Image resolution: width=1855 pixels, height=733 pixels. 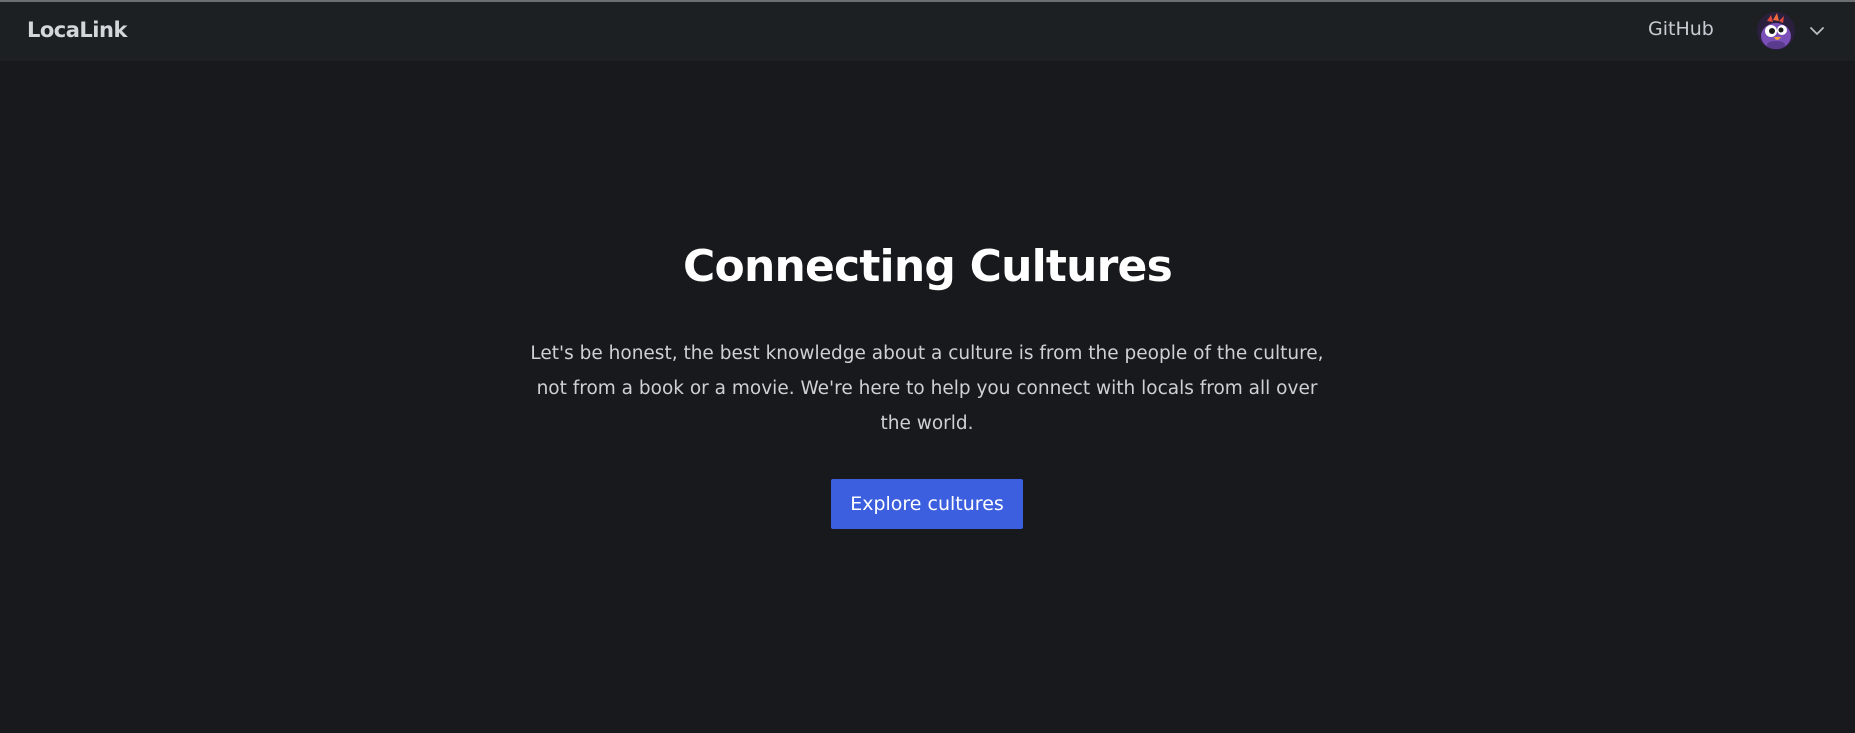 What do you see at coordinates (1681, 29) in the screenshot?
I see `nav-link-github: GitHub` at bounding box center [1681, 29].